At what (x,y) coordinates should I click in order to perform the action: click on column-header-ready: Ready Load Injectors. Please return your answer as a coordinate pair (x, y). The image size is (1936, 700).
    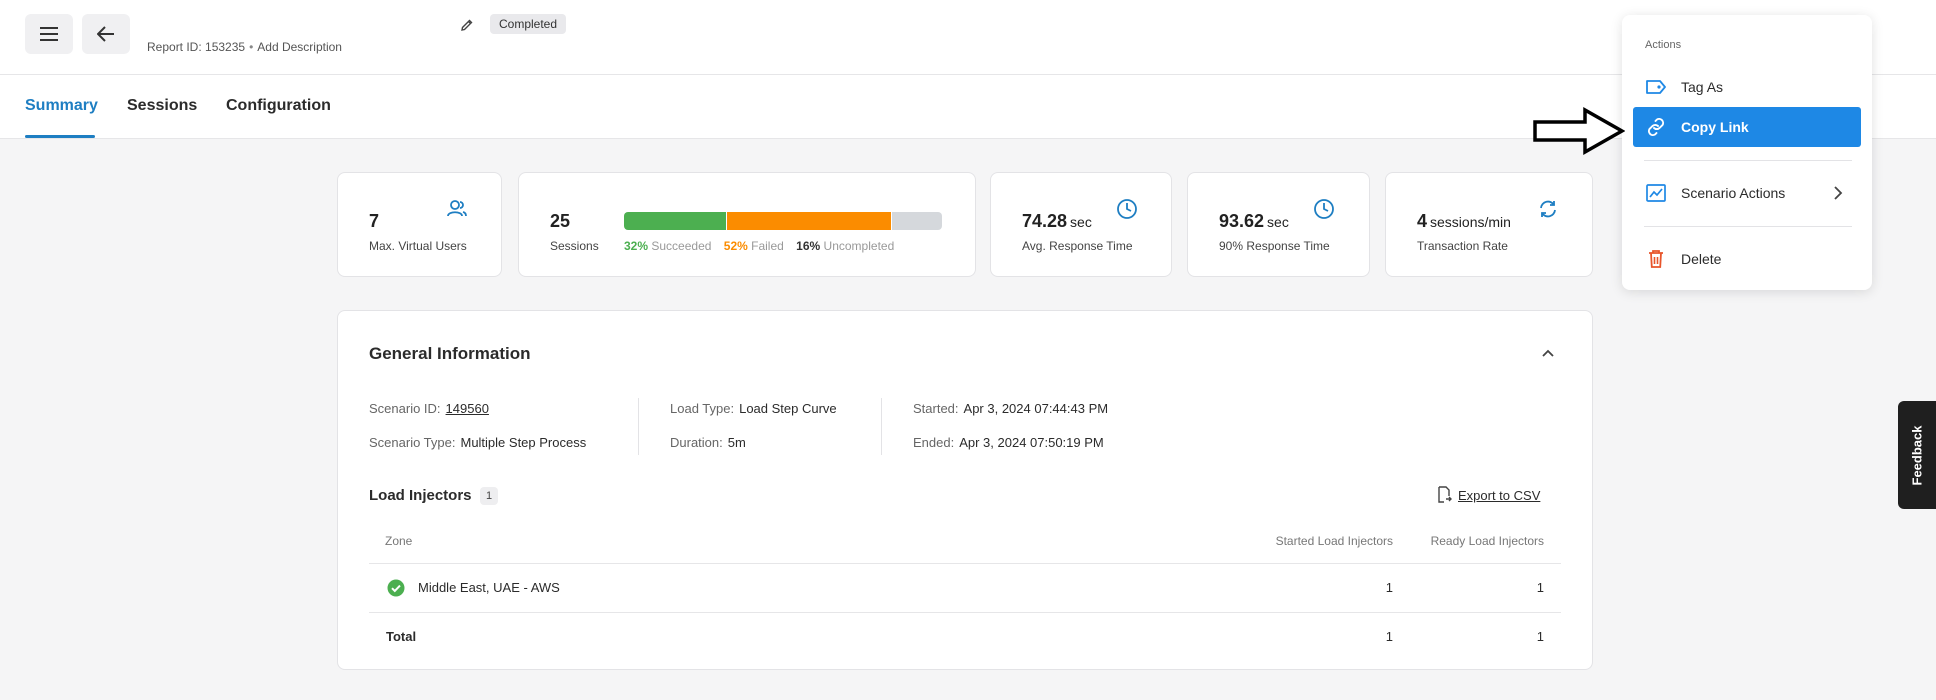
    Looking at the image, I should click on (1487, 541).